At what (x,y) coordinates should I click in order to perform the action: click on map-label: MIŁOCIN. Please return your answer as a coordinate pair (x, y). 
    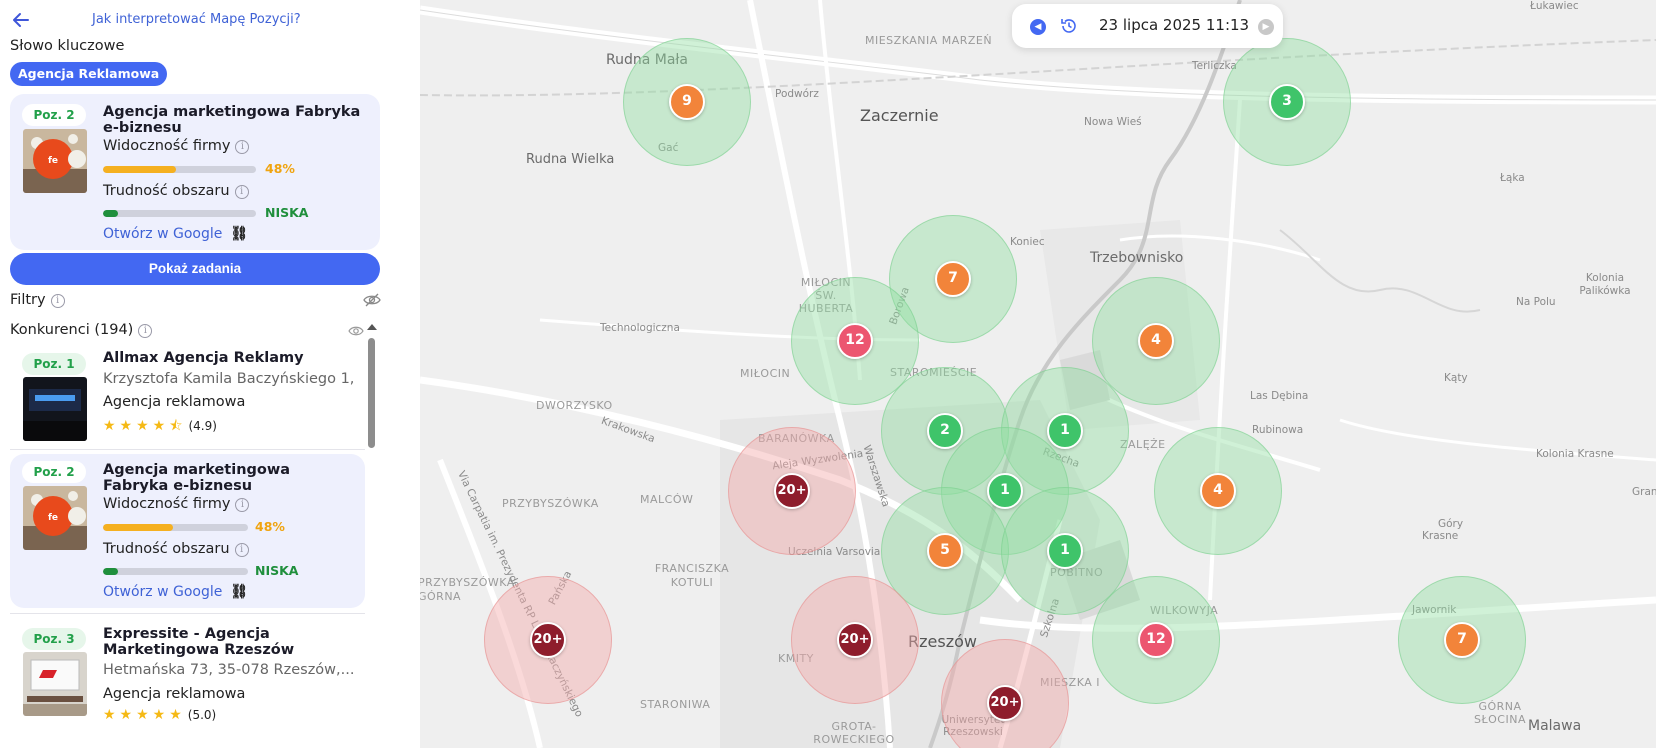
    Looking at the image, I should click on (765, 373).